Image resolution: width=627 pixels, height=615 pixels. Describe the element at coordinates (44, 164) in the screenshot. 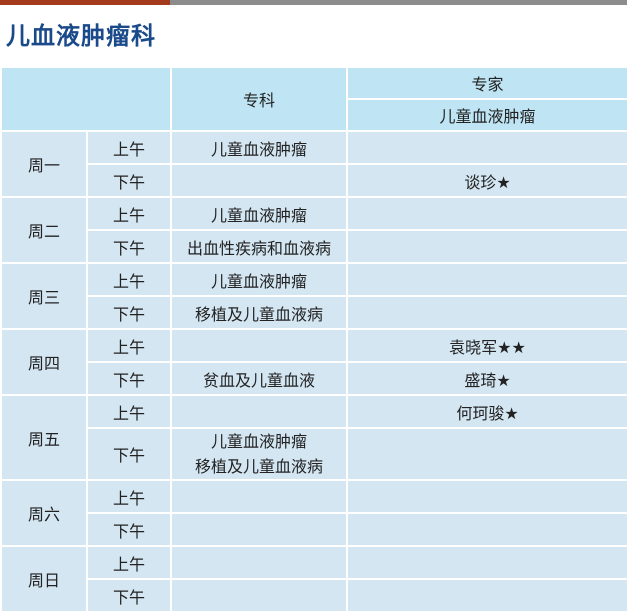

I see `day-cell: 周一` at that location.